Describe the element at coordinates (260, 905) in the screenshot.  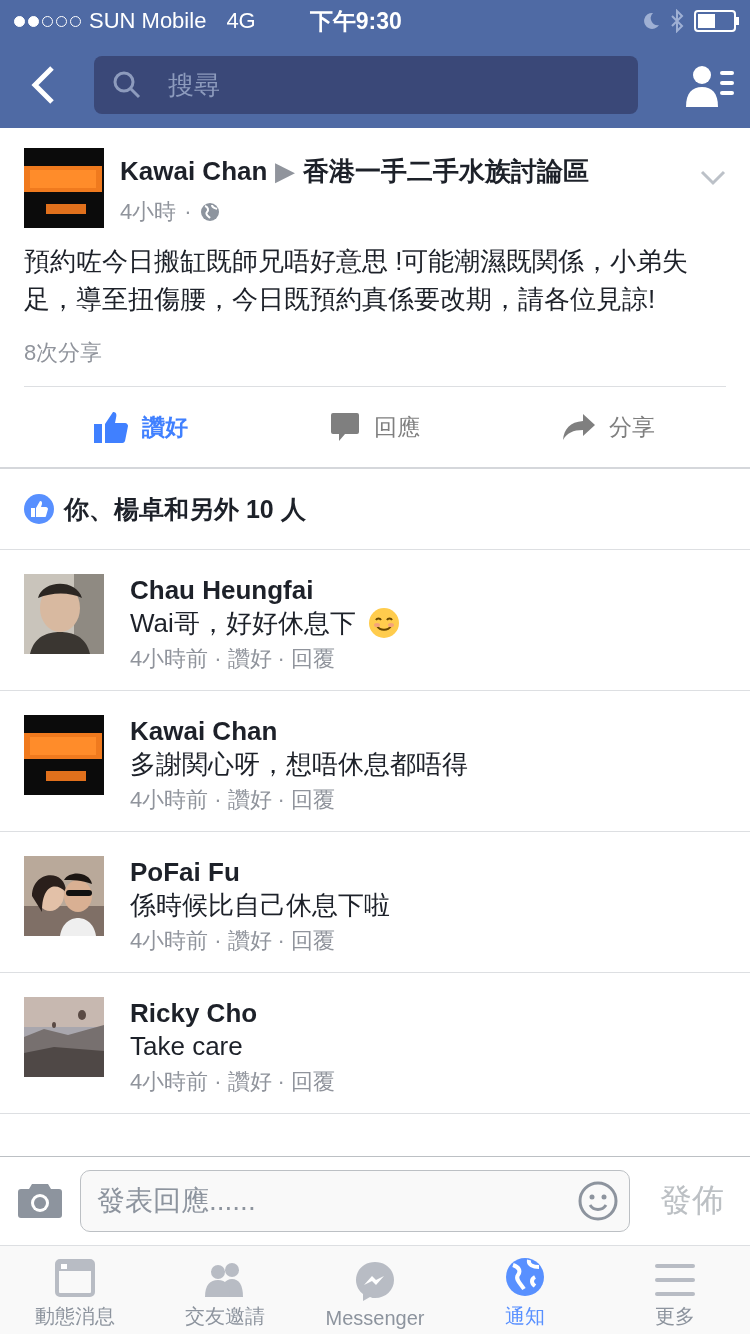
I see `comment-text: 係時候比自己休息下啦` at that location.